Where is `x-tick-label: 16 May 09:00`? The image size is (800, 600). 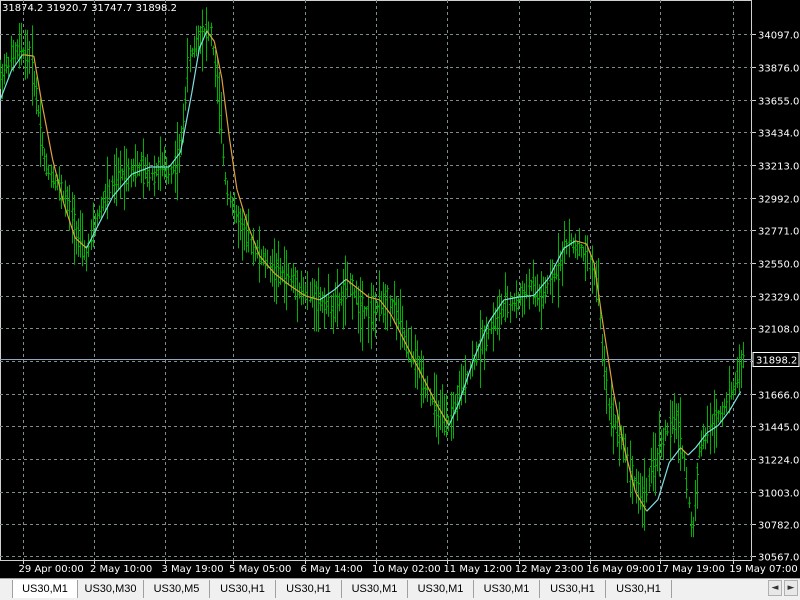 x-tick-label: 16 May 09:00 is located at coordinates (620, 569).